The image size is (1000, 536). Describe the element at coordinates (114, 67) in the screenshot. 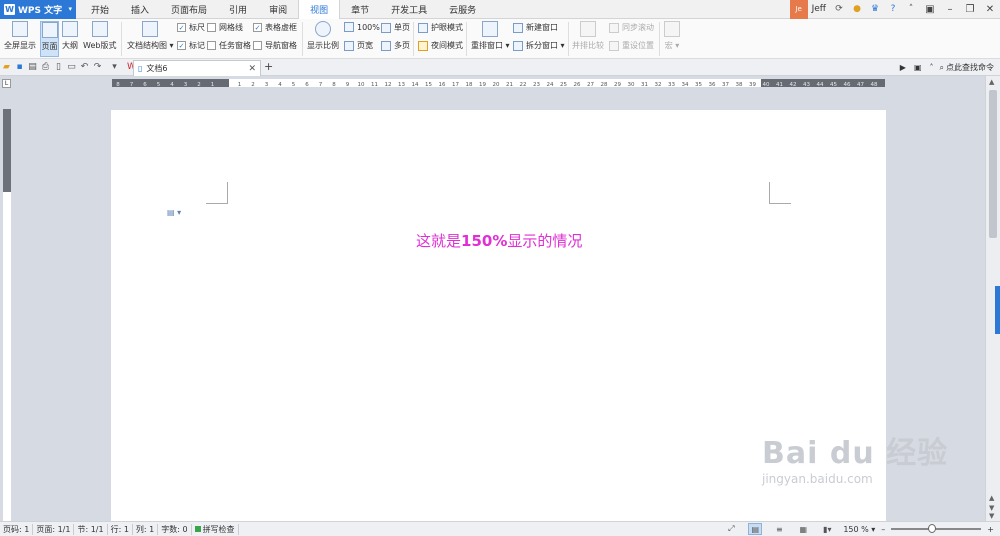

I see `customize-icon: ▾` at that location.